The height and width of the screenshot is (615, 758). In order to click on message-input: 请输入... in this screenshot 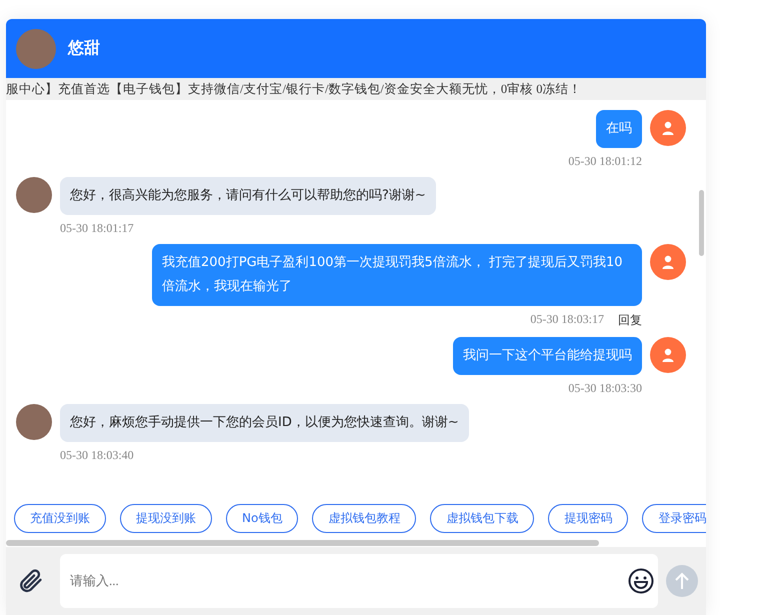, I will do `click(359, 581)`.